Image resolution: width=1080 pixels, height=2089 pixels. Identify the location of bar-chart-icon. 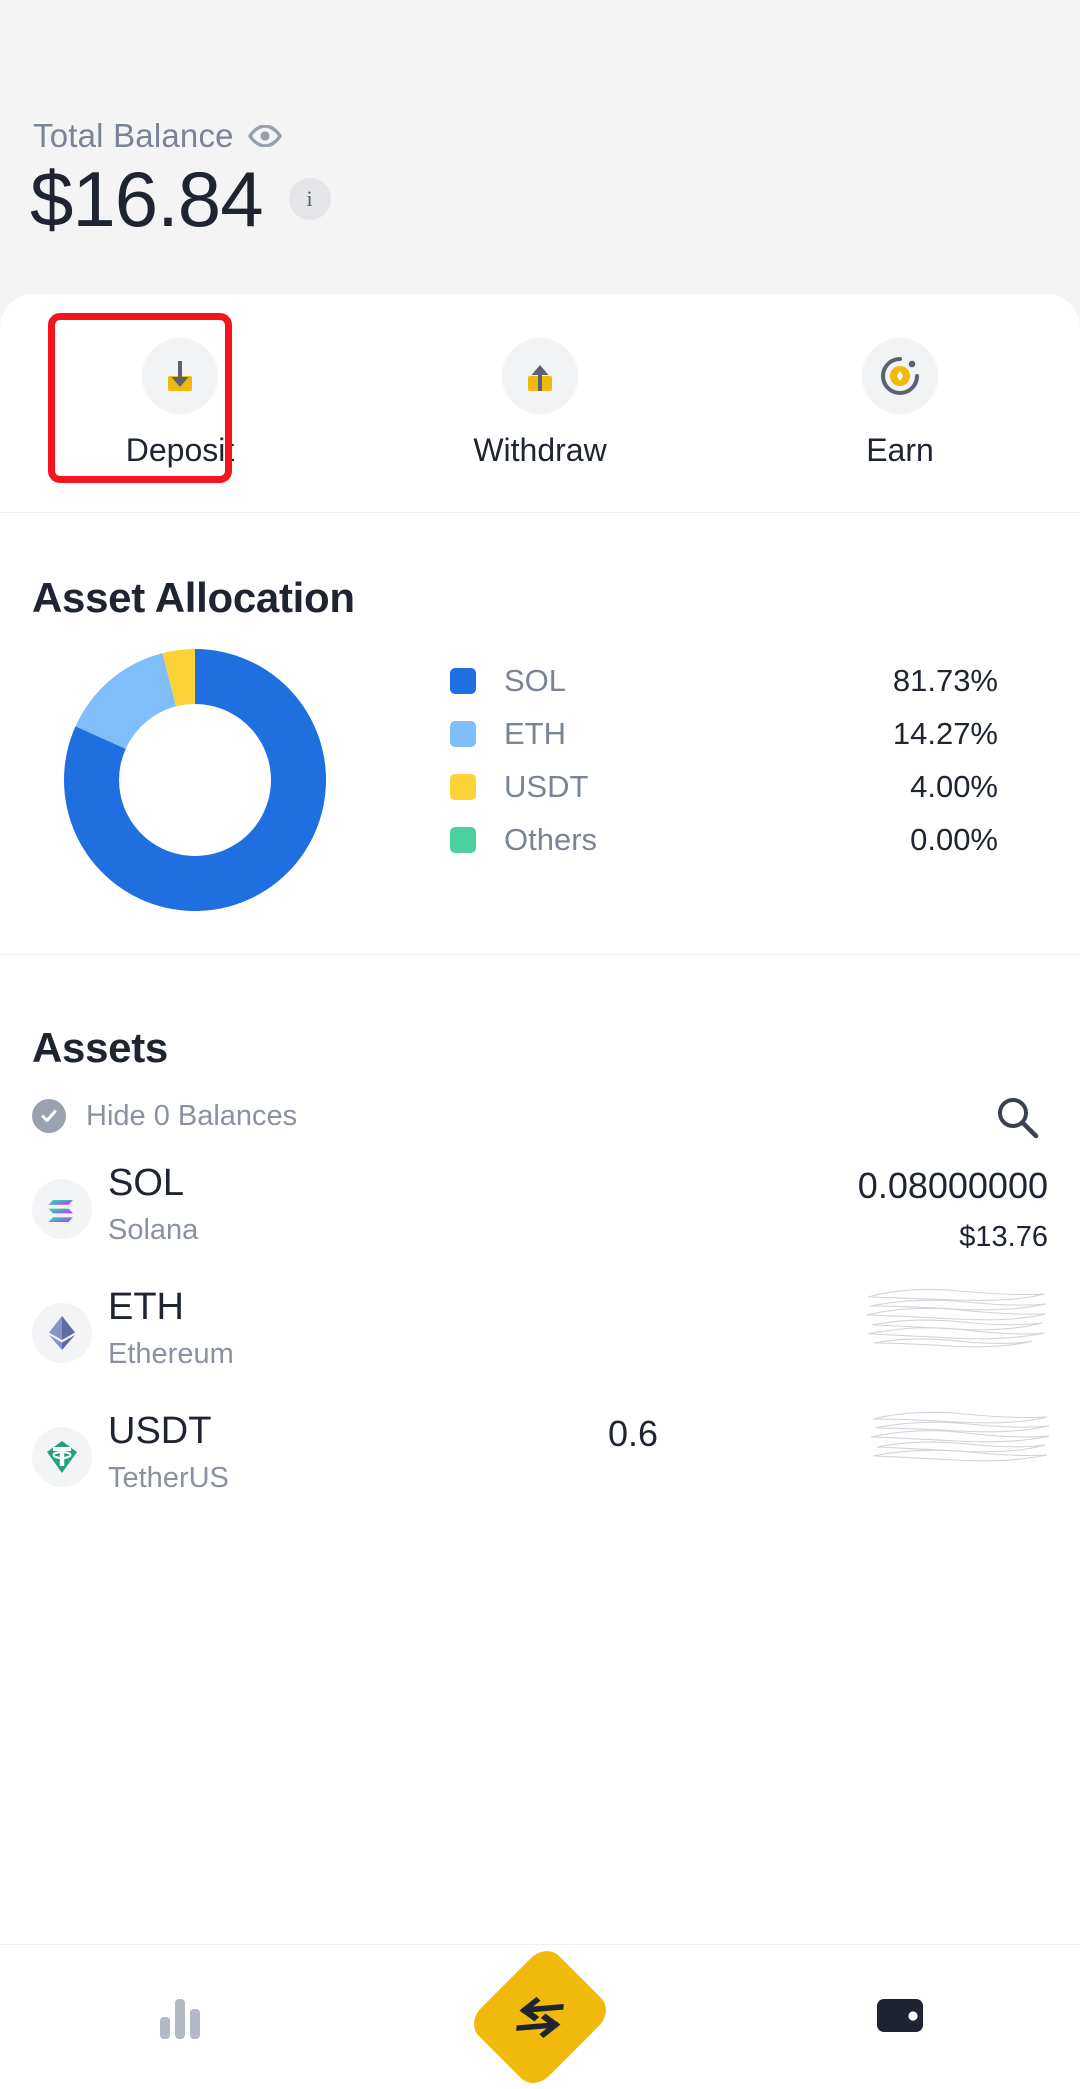
(180, 2017).